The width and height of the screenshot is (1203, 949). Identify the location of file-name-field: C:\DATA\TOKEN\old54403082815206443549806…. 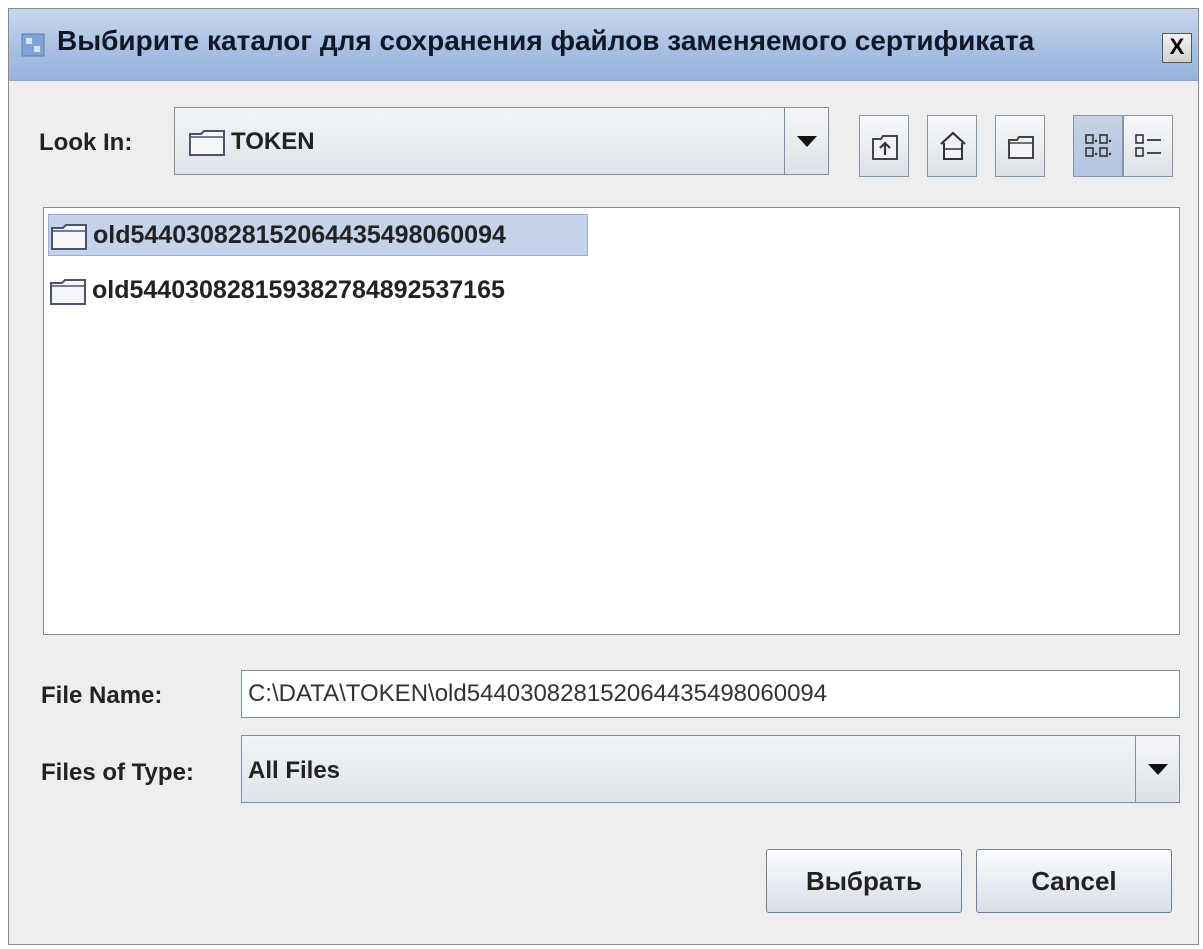
(710, 694).